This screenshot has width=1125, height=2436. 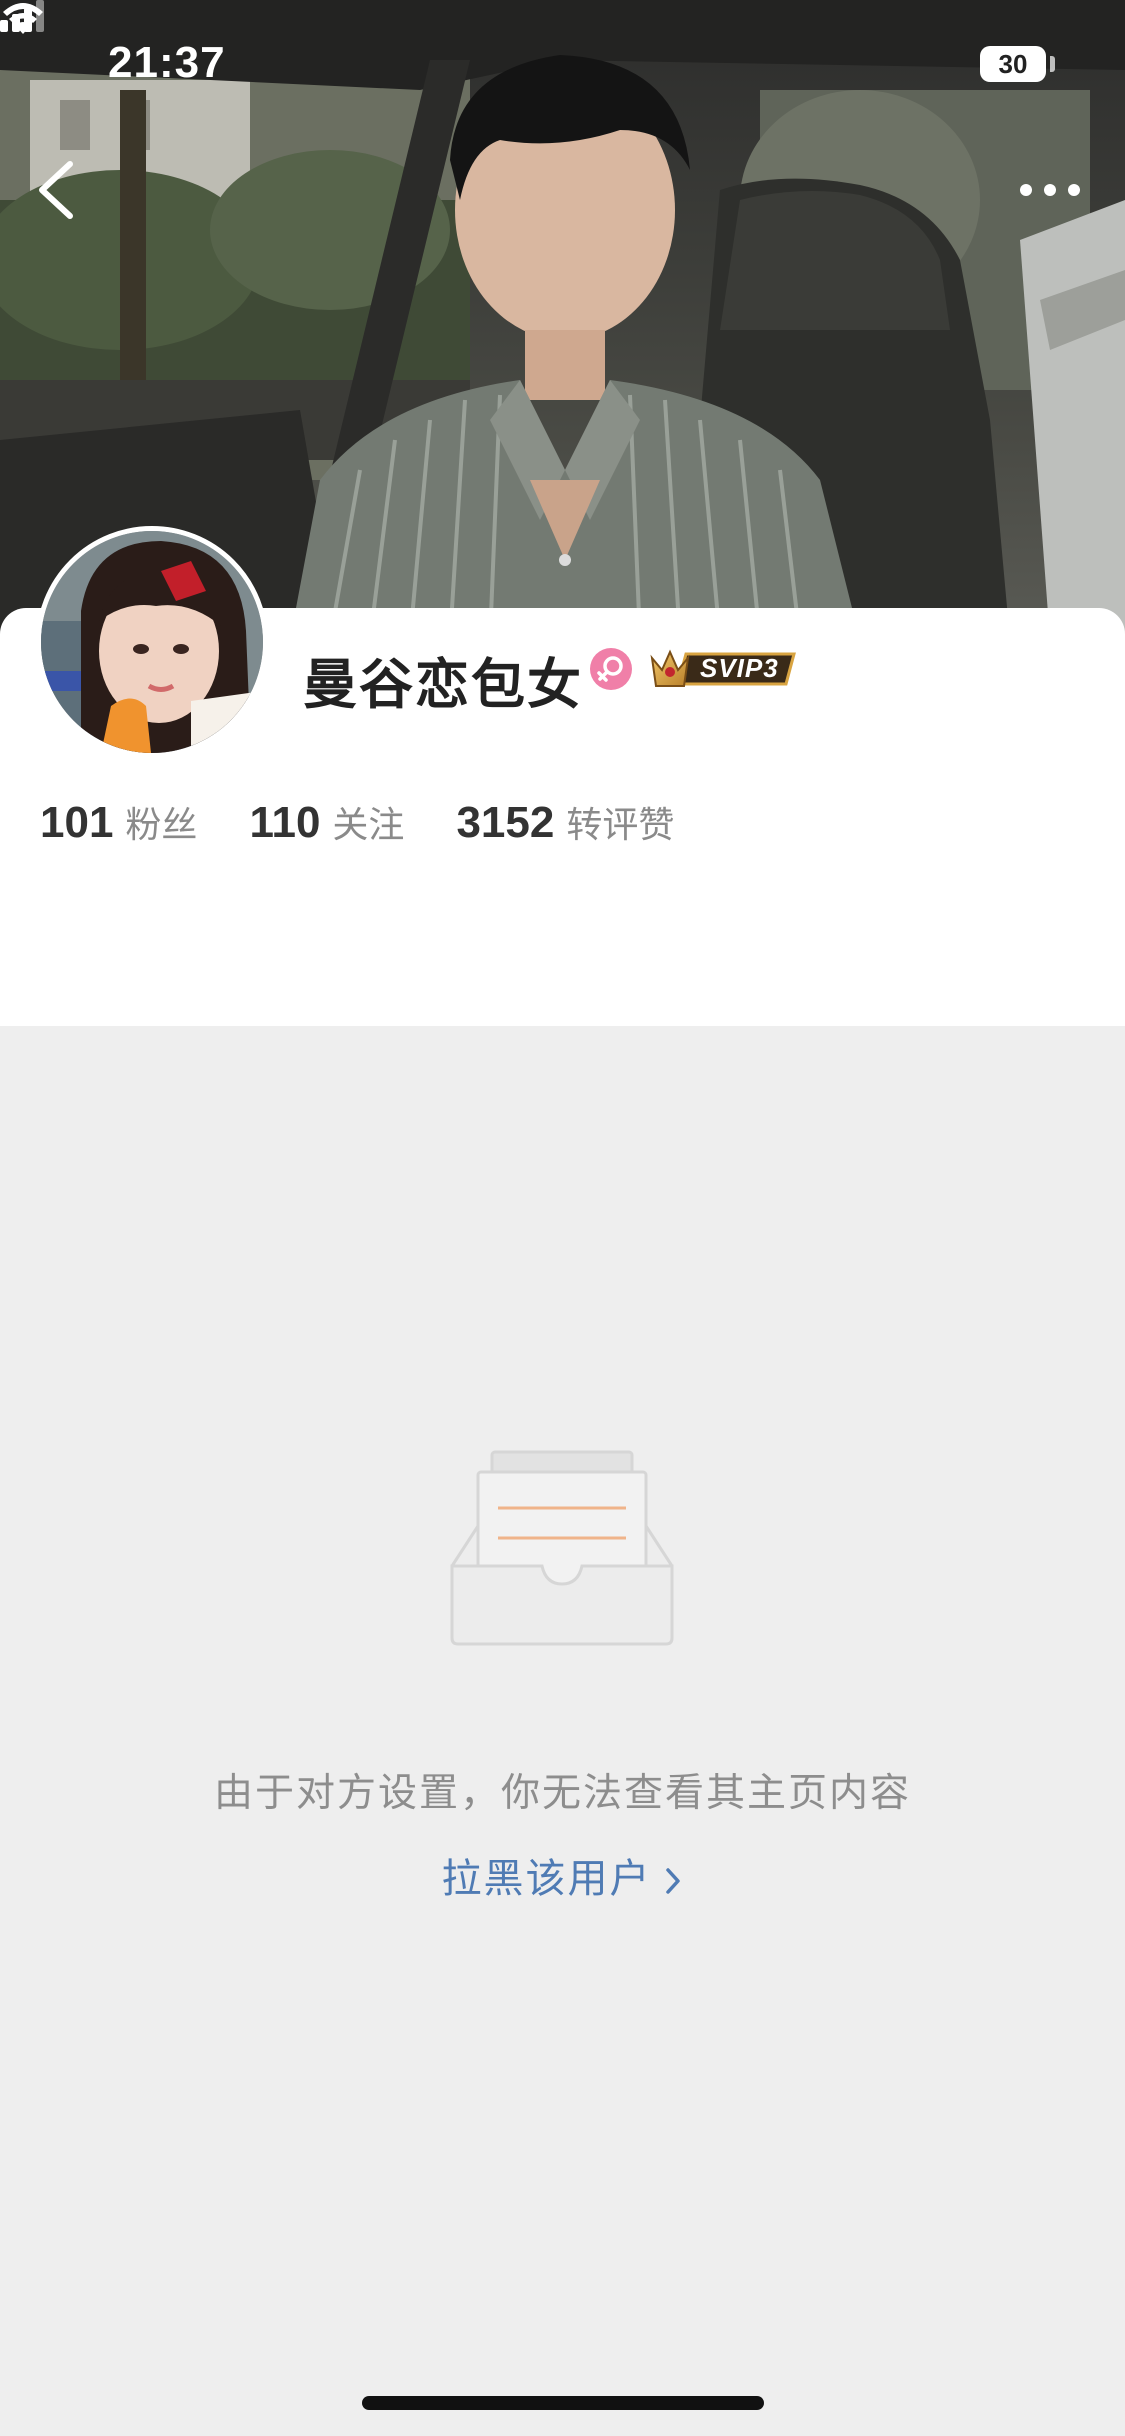 I want to click on stat-label: 转评赞, so click(x=620, y=825).